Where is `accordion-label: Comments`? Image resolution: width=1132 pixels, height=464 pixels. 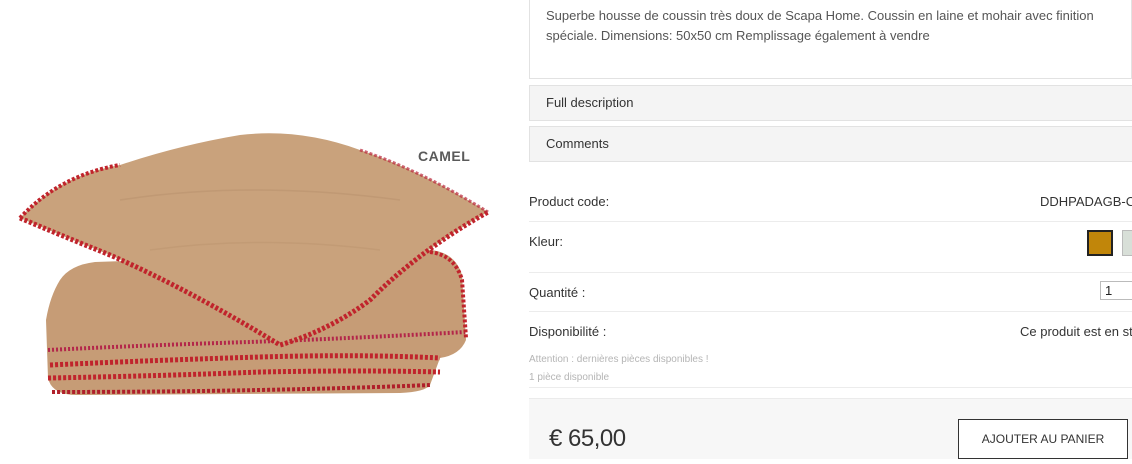 accordion-label: Comments is located at coordinates (577, 143).